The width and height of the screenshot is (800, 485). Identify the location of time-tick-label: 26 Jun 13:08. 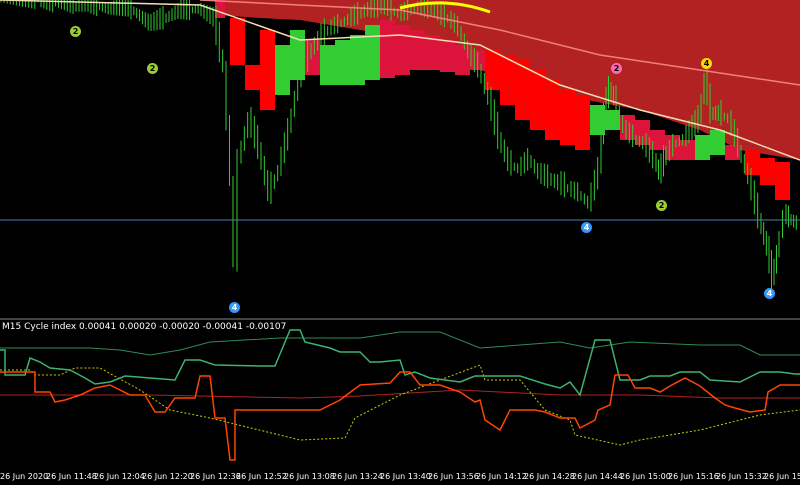
(309, 476).